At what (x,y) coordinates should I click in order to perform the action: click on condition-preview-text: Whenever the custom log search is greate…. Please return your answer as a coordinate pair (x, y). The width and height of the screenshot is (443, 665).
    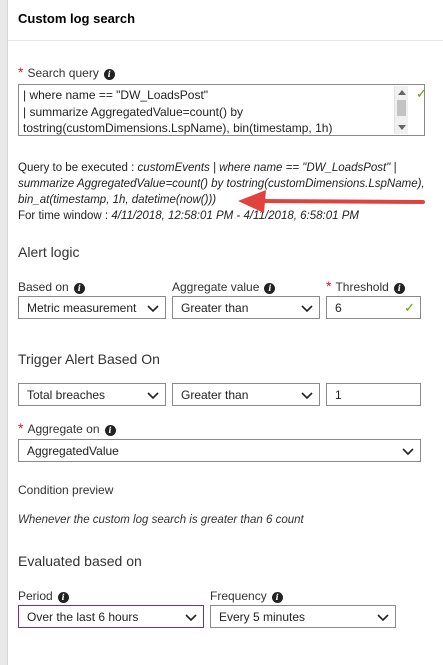
    Looking at the image, I should click on (161, 520).